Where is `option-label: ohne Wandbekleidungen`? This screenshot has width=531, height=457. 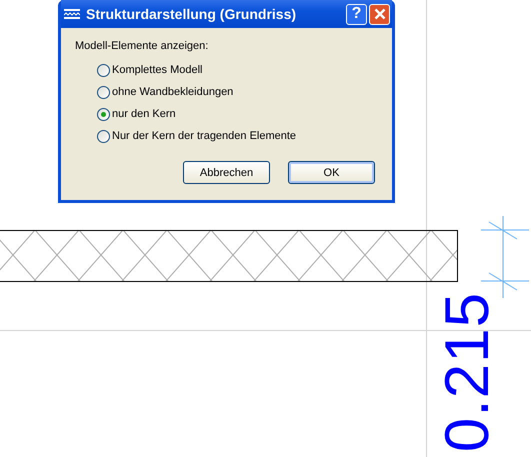 option-label: ohne Wandbekleidungen is located at coordinates (173, 92).